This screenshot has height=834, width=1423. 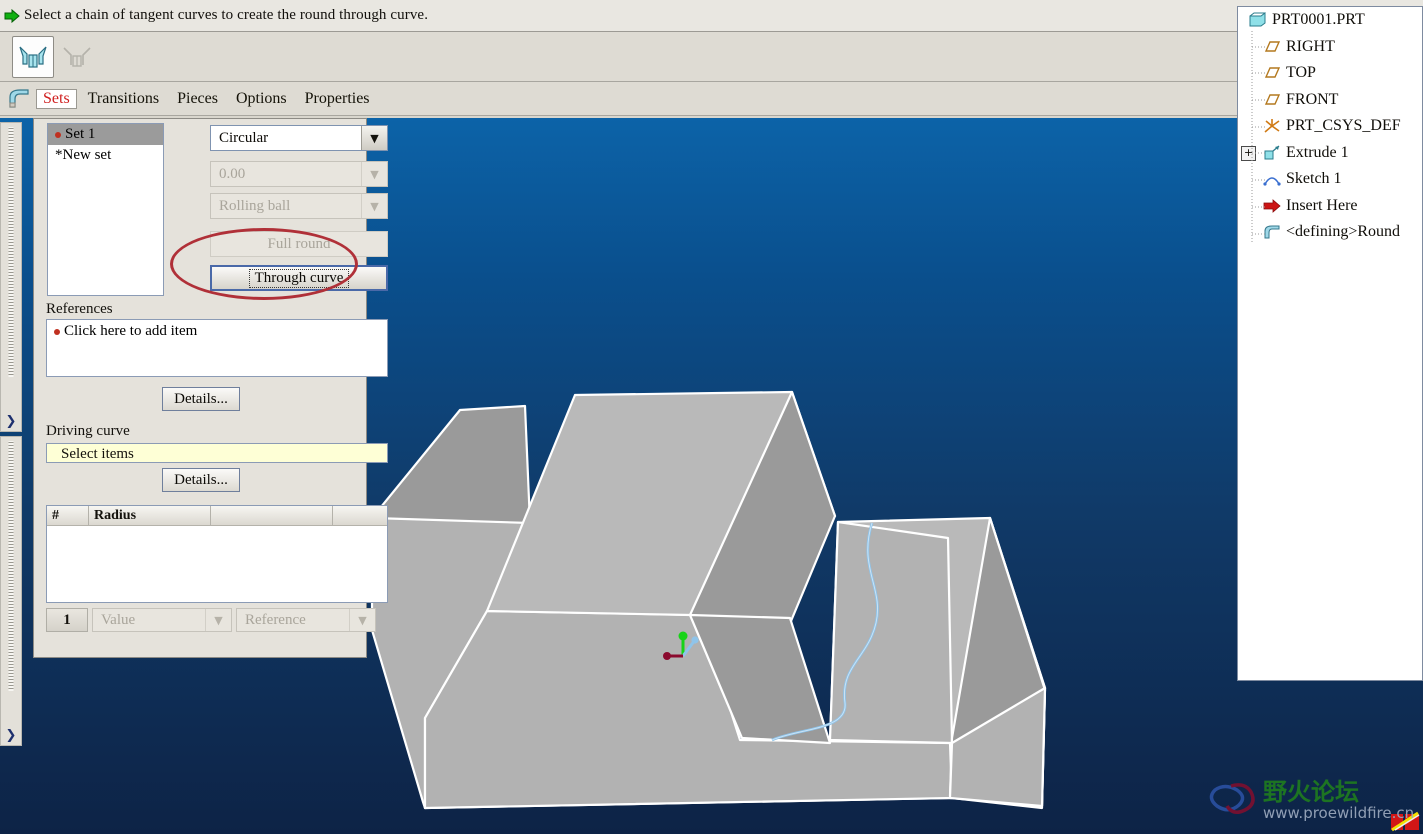 I want to click on driving-curve-value: Select items, so click(x=97, y=454).